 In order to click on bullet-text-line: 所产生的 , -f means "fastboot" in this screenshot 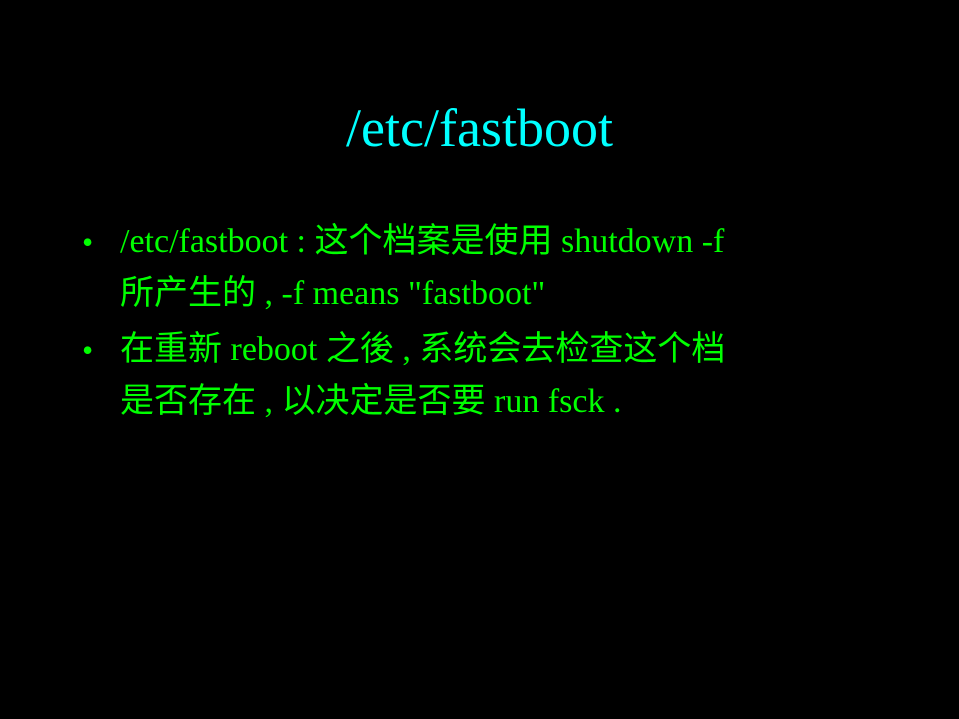, I will do `click(333, 293)`.